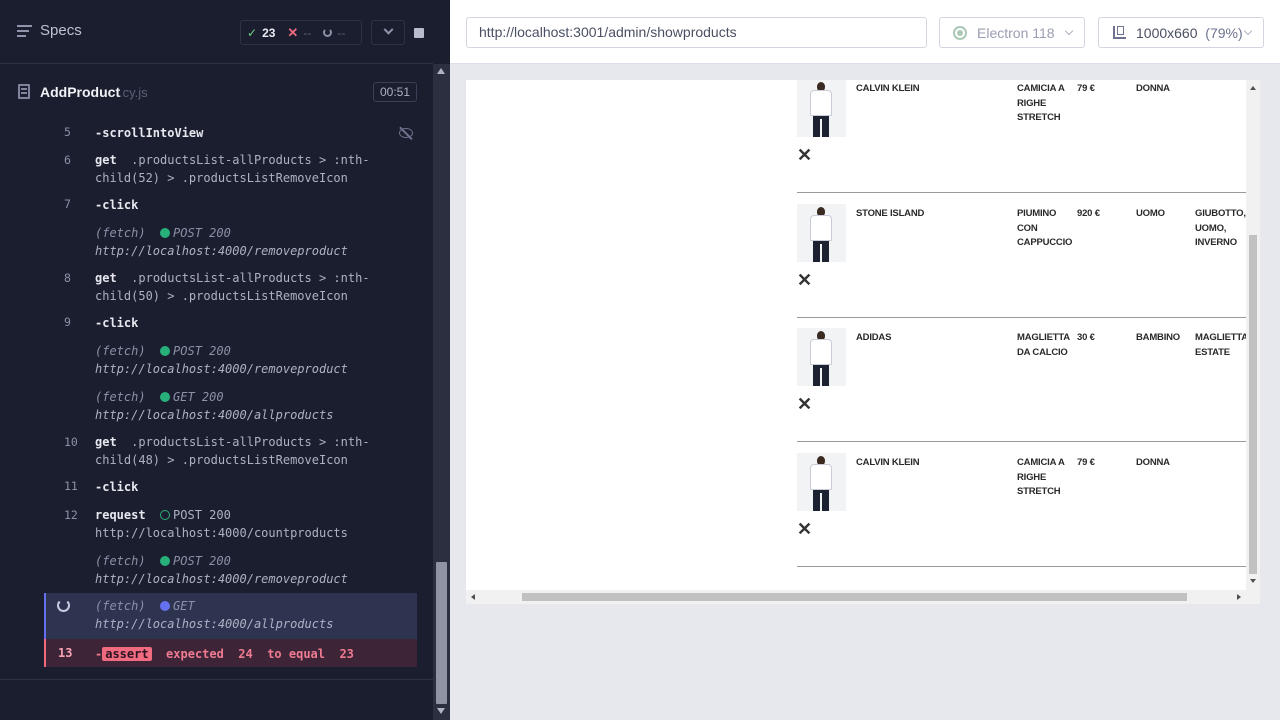 The image size is (1280, 720). Describe the element at coordinates (261, 33) in the screenshot. I see `passed-stat: ✓ 23` at that location.